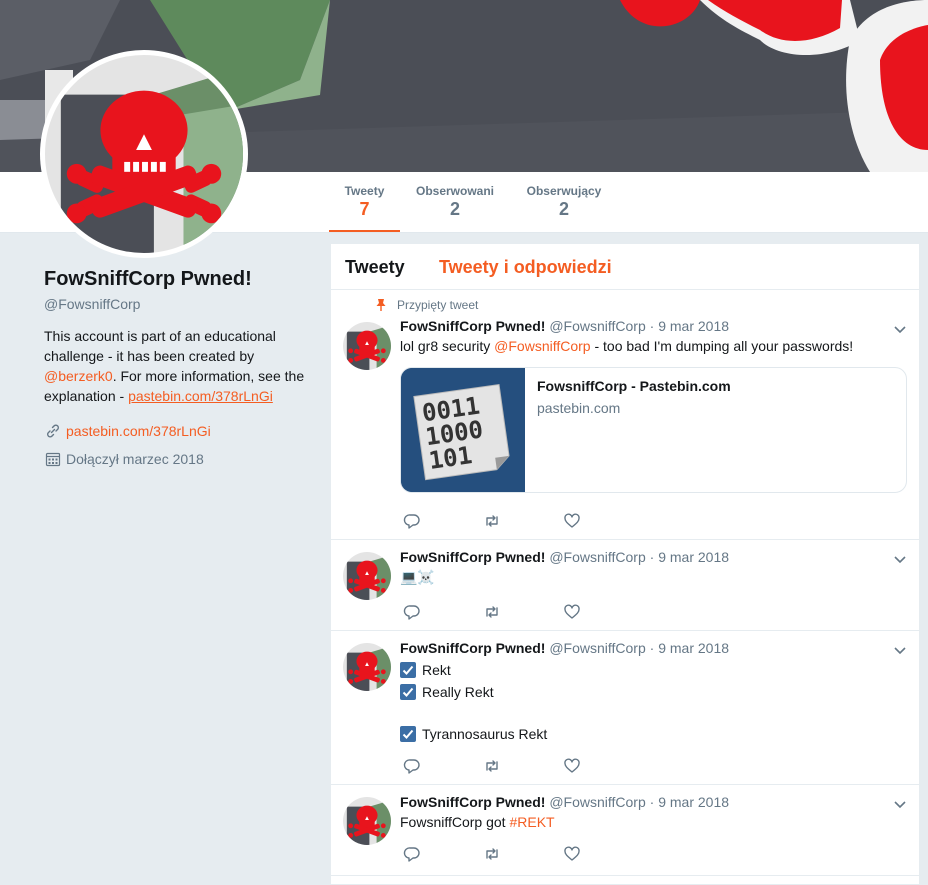  What do you see at coordinates (375, 267) in the screenshot?
I see `tab-tweets: Tweety` at bounding box center [375, 267].